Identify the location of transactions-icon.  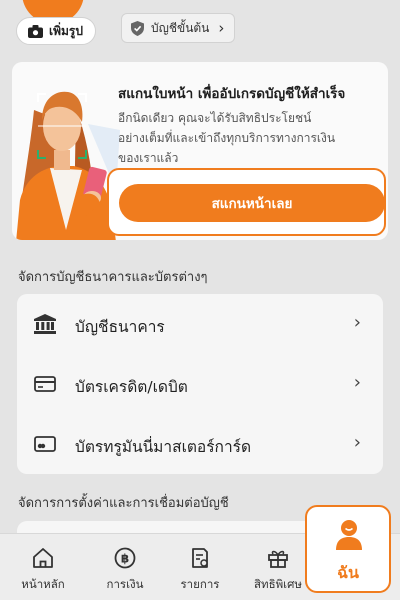
(200, 558).